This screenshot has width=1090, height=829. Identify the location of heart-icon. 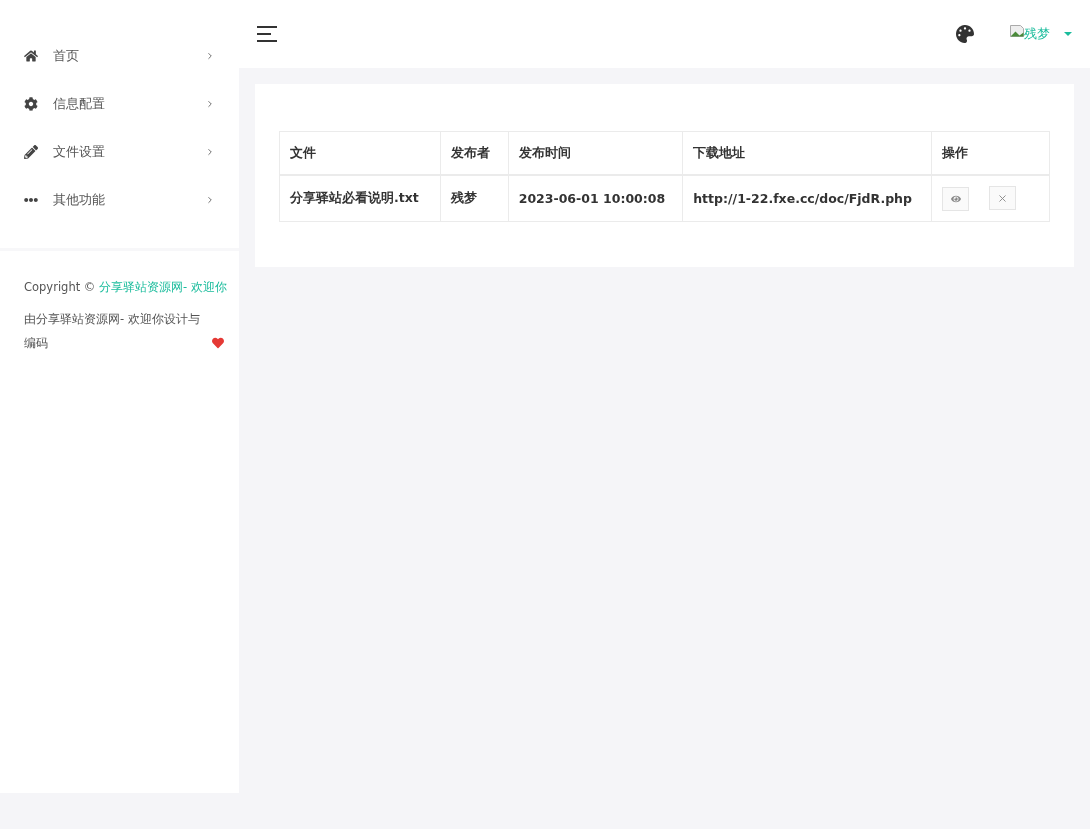
(218, 343).